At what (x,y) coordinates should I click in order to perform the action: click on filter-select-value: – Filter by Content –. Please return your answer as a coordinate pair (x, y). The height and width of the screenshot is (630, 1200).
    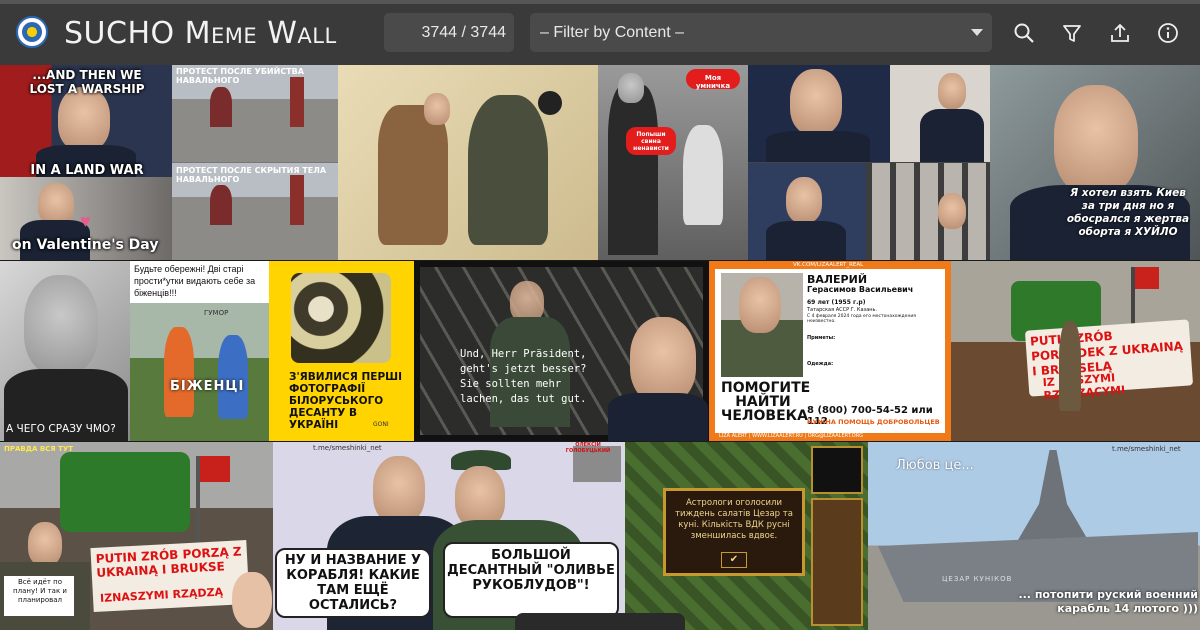
    Looking at the image, I should click on (612, 32).